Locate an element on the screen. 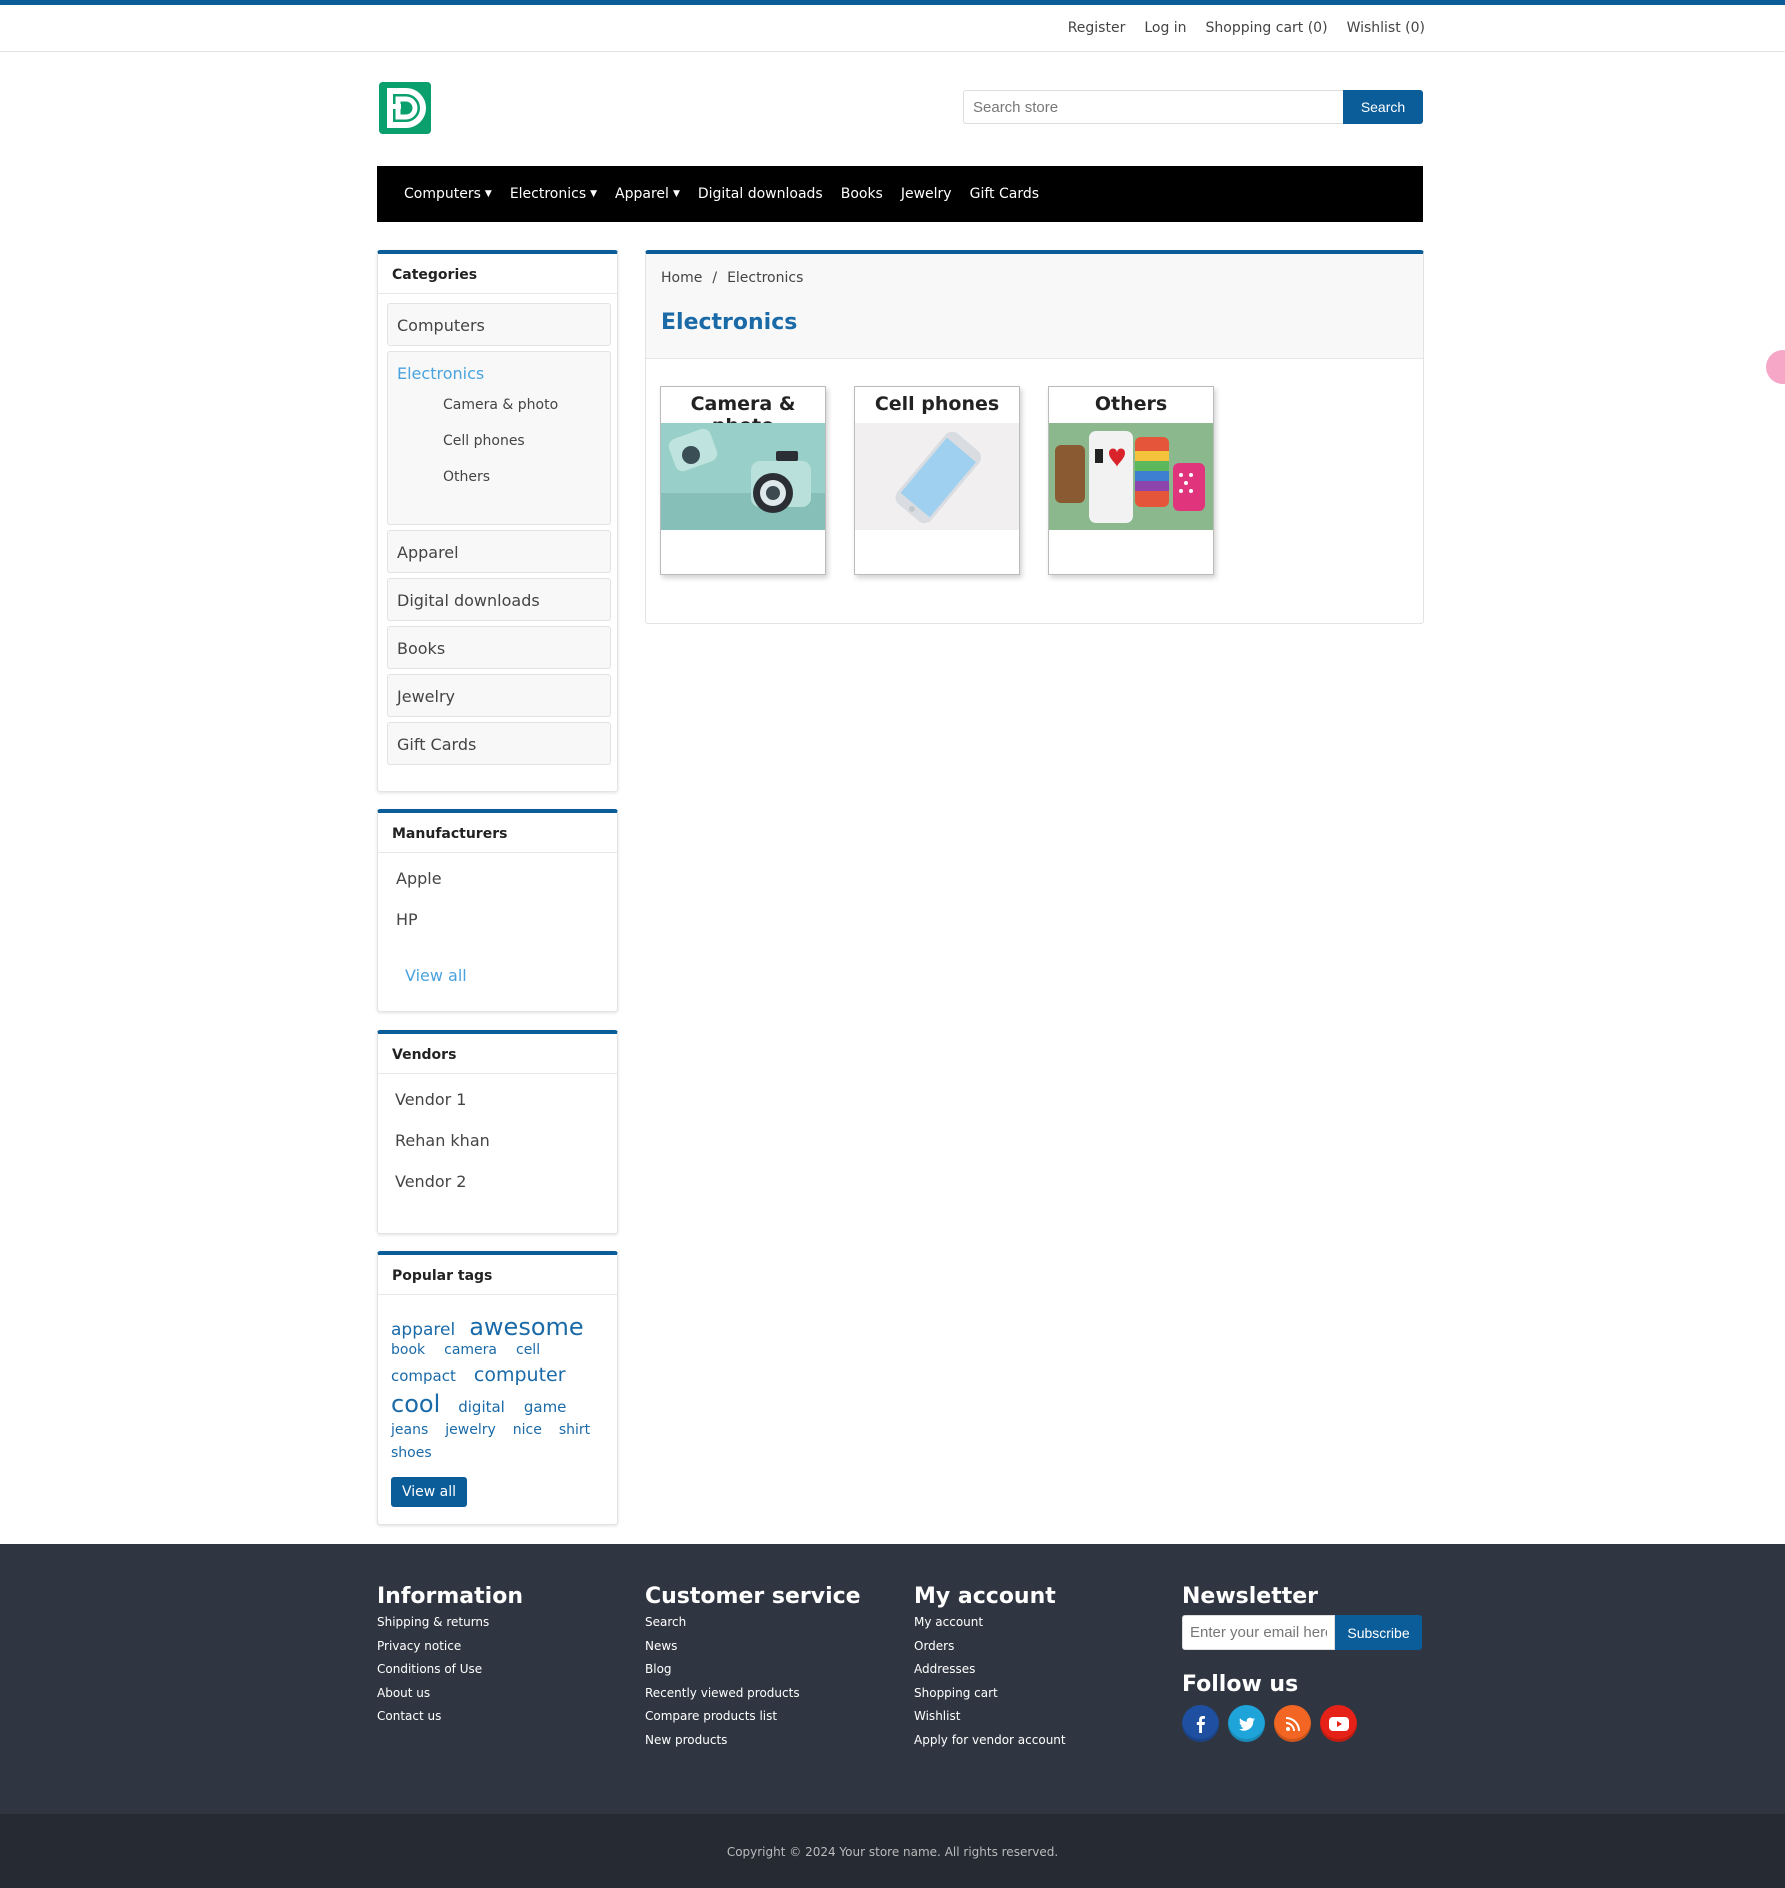  store-logo is located at coordinates (405, 108).